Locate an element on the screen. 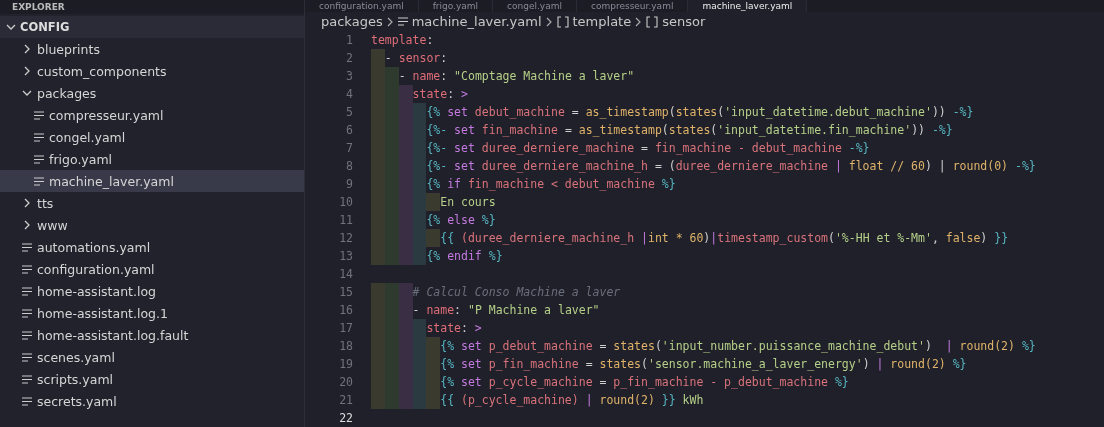 This screenshot has width=1104, height=427. code-line: template: is located at coordinates (402, 40).